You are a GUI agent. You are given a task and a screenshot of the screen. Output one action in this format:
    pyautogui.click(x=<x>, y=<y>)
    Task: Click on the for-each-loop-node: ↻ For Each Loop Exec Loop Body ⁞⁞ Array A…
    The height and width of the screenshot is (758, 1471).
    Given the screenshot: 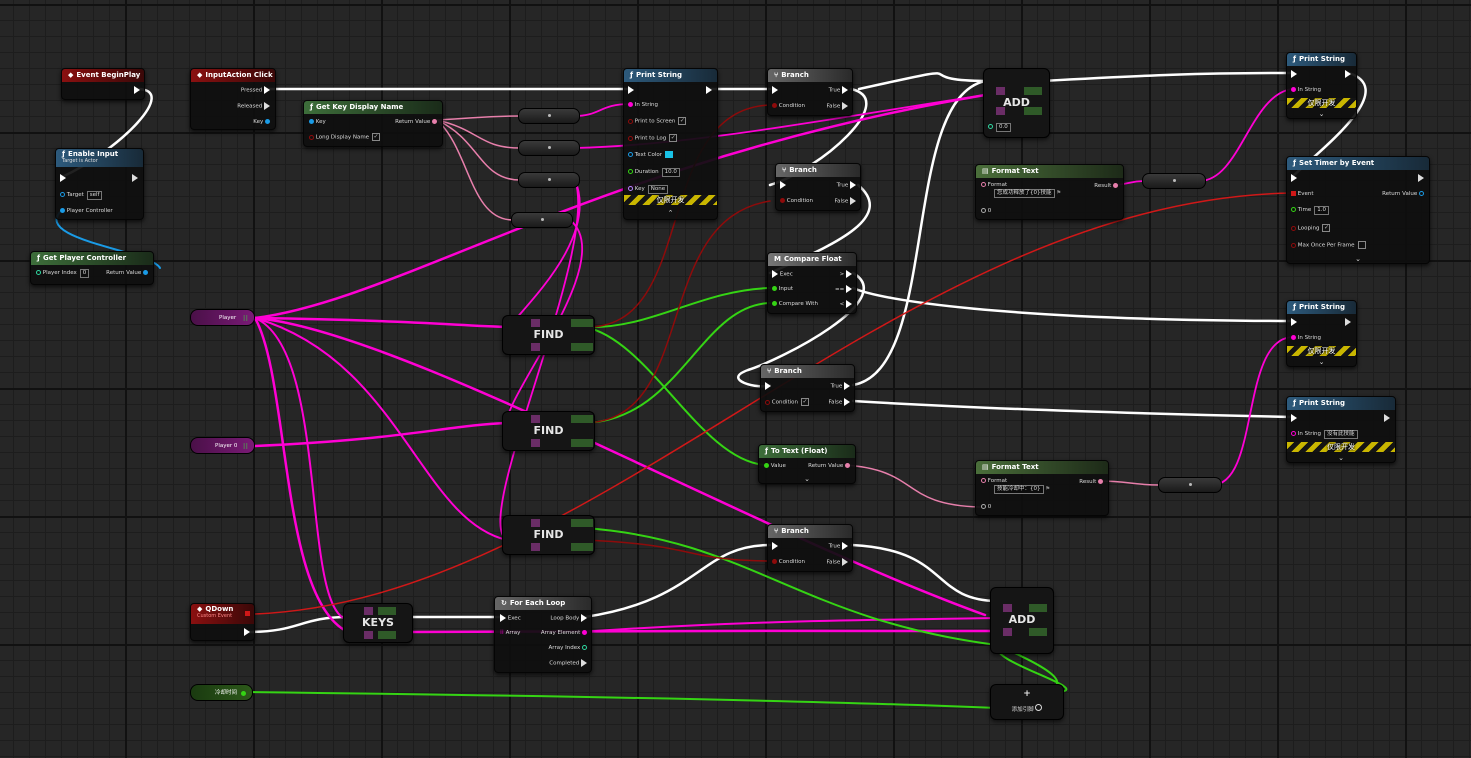 What is the action you would take?
    pyautogui.click(x=543, y=634)
    